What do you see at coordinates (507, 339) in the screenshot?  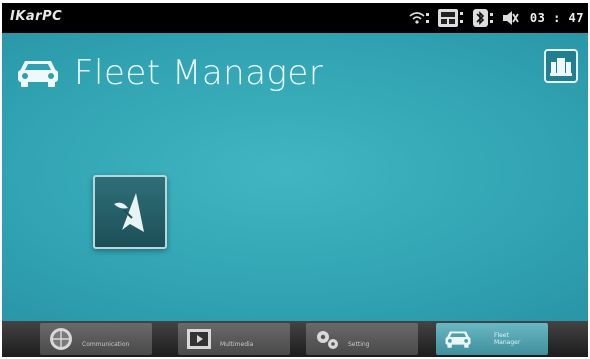 I see `dock-item-label: Fleet Manager` at bounding box center [507, 339].